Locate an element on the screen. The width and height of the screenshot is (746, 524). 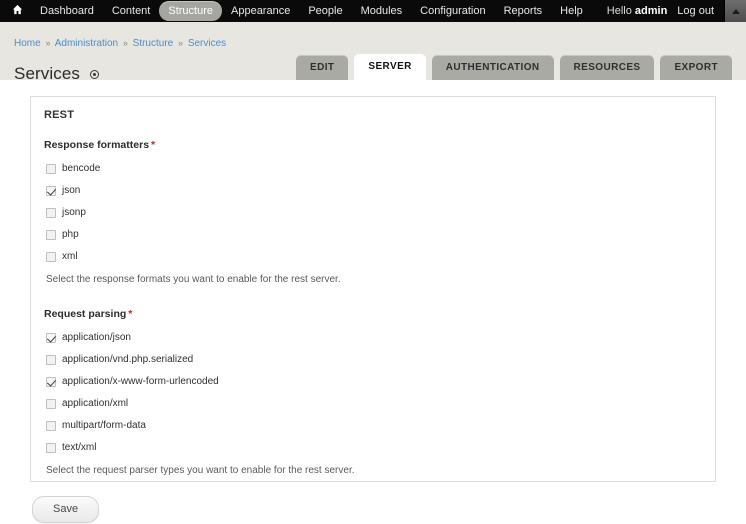
checkbox-row: application/json is located at coordinates (371, 338).